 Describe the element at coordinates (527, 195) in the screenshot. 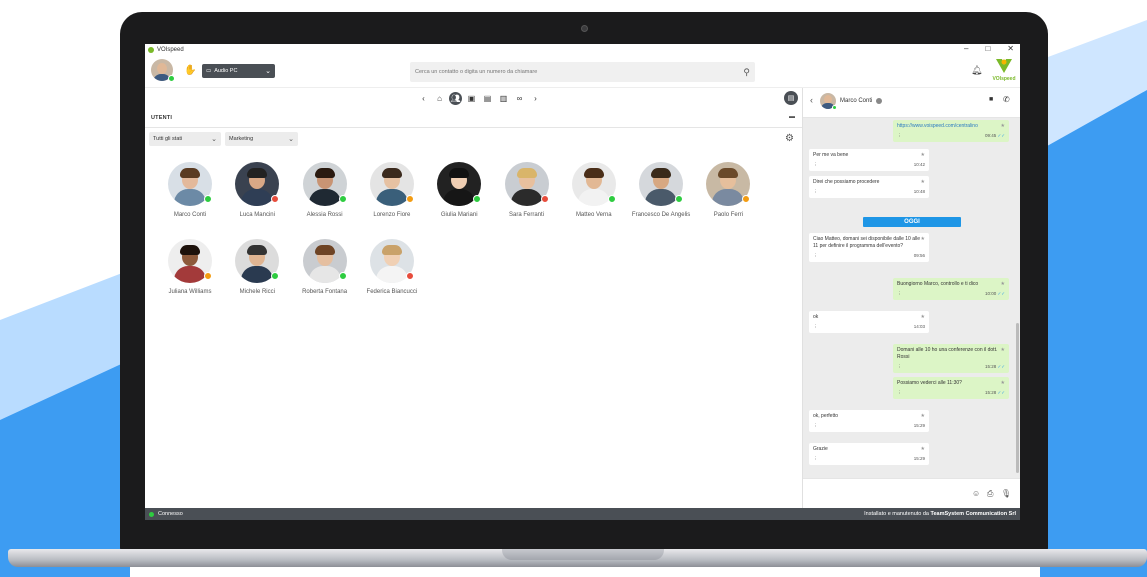

I see `user-card: Sara Ferranti` at that location.